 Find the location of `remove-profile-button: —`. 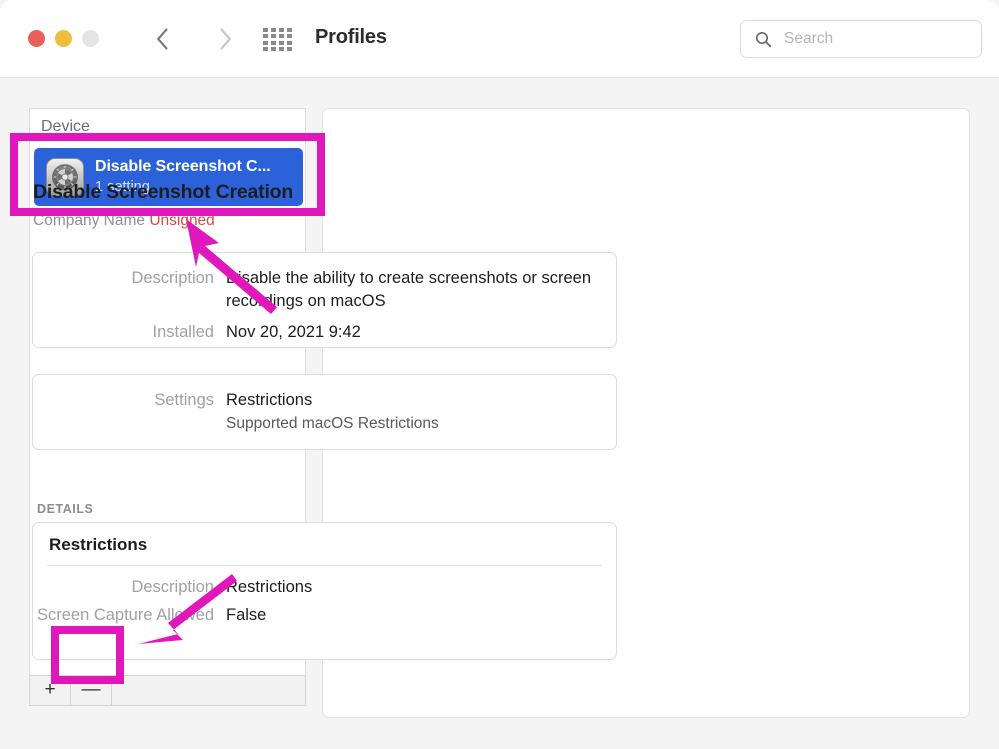

remove-profile-button: — is located at coordinates (91, 690).